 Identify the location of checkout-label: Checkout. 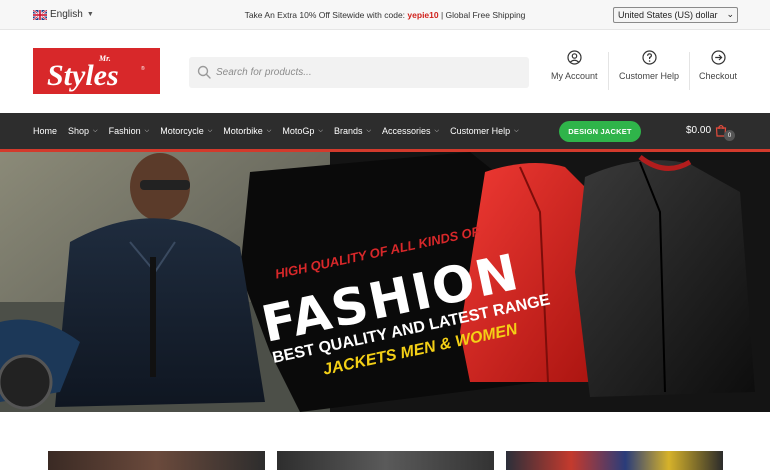
(718, 76).